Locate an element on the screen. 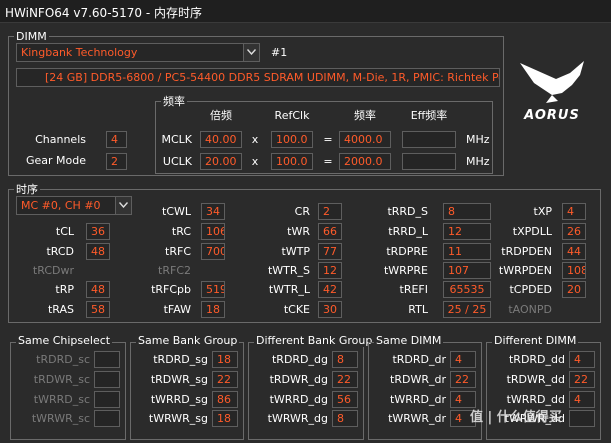  timing-value-twrpden: 108 is located at coordinates (574, 270).